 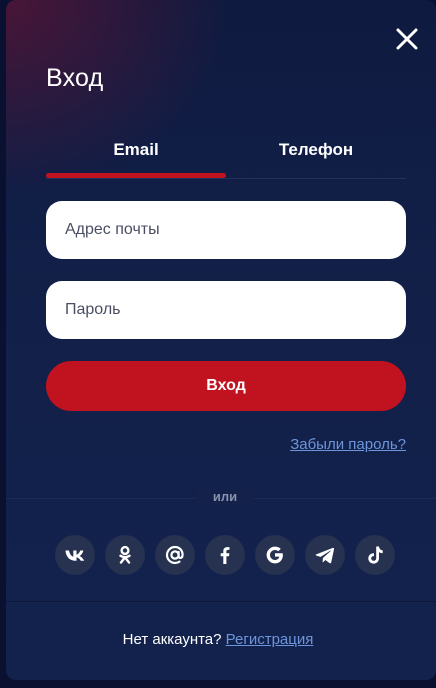 I want to click on login-method-tabs: Email Телефон, so click(x=226, y=155).